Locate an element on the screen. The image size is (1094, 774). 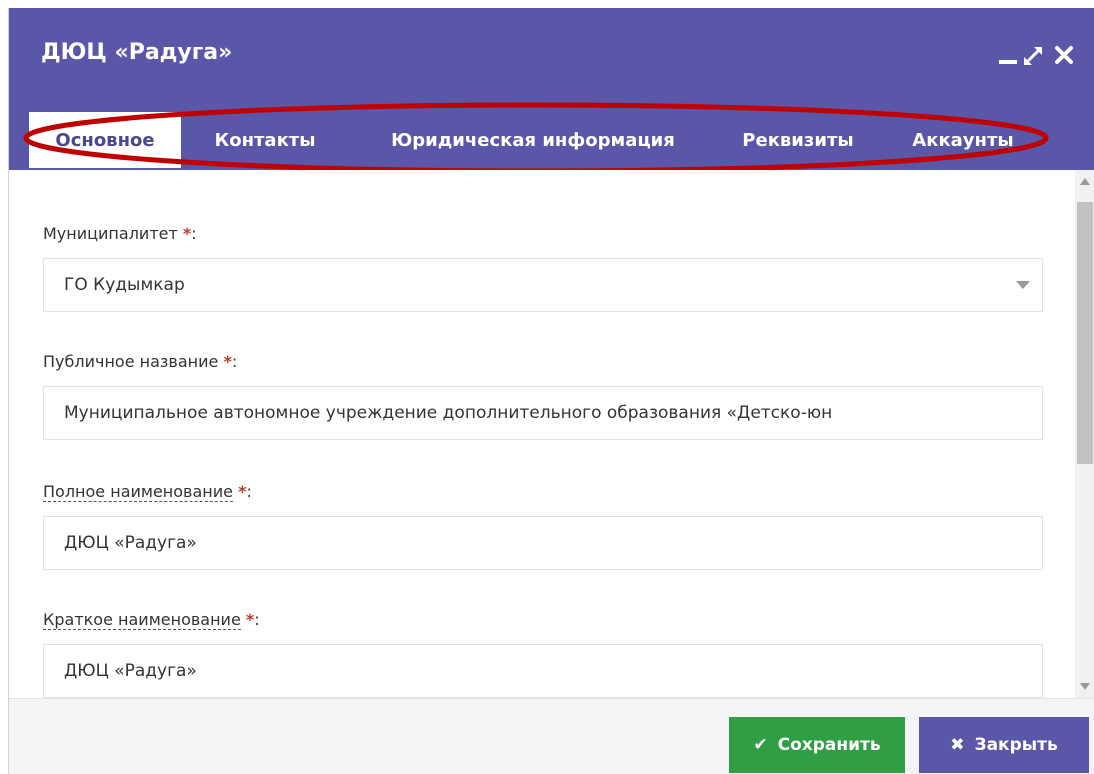
content-scrollbar is located at coordinates (1084, 434).